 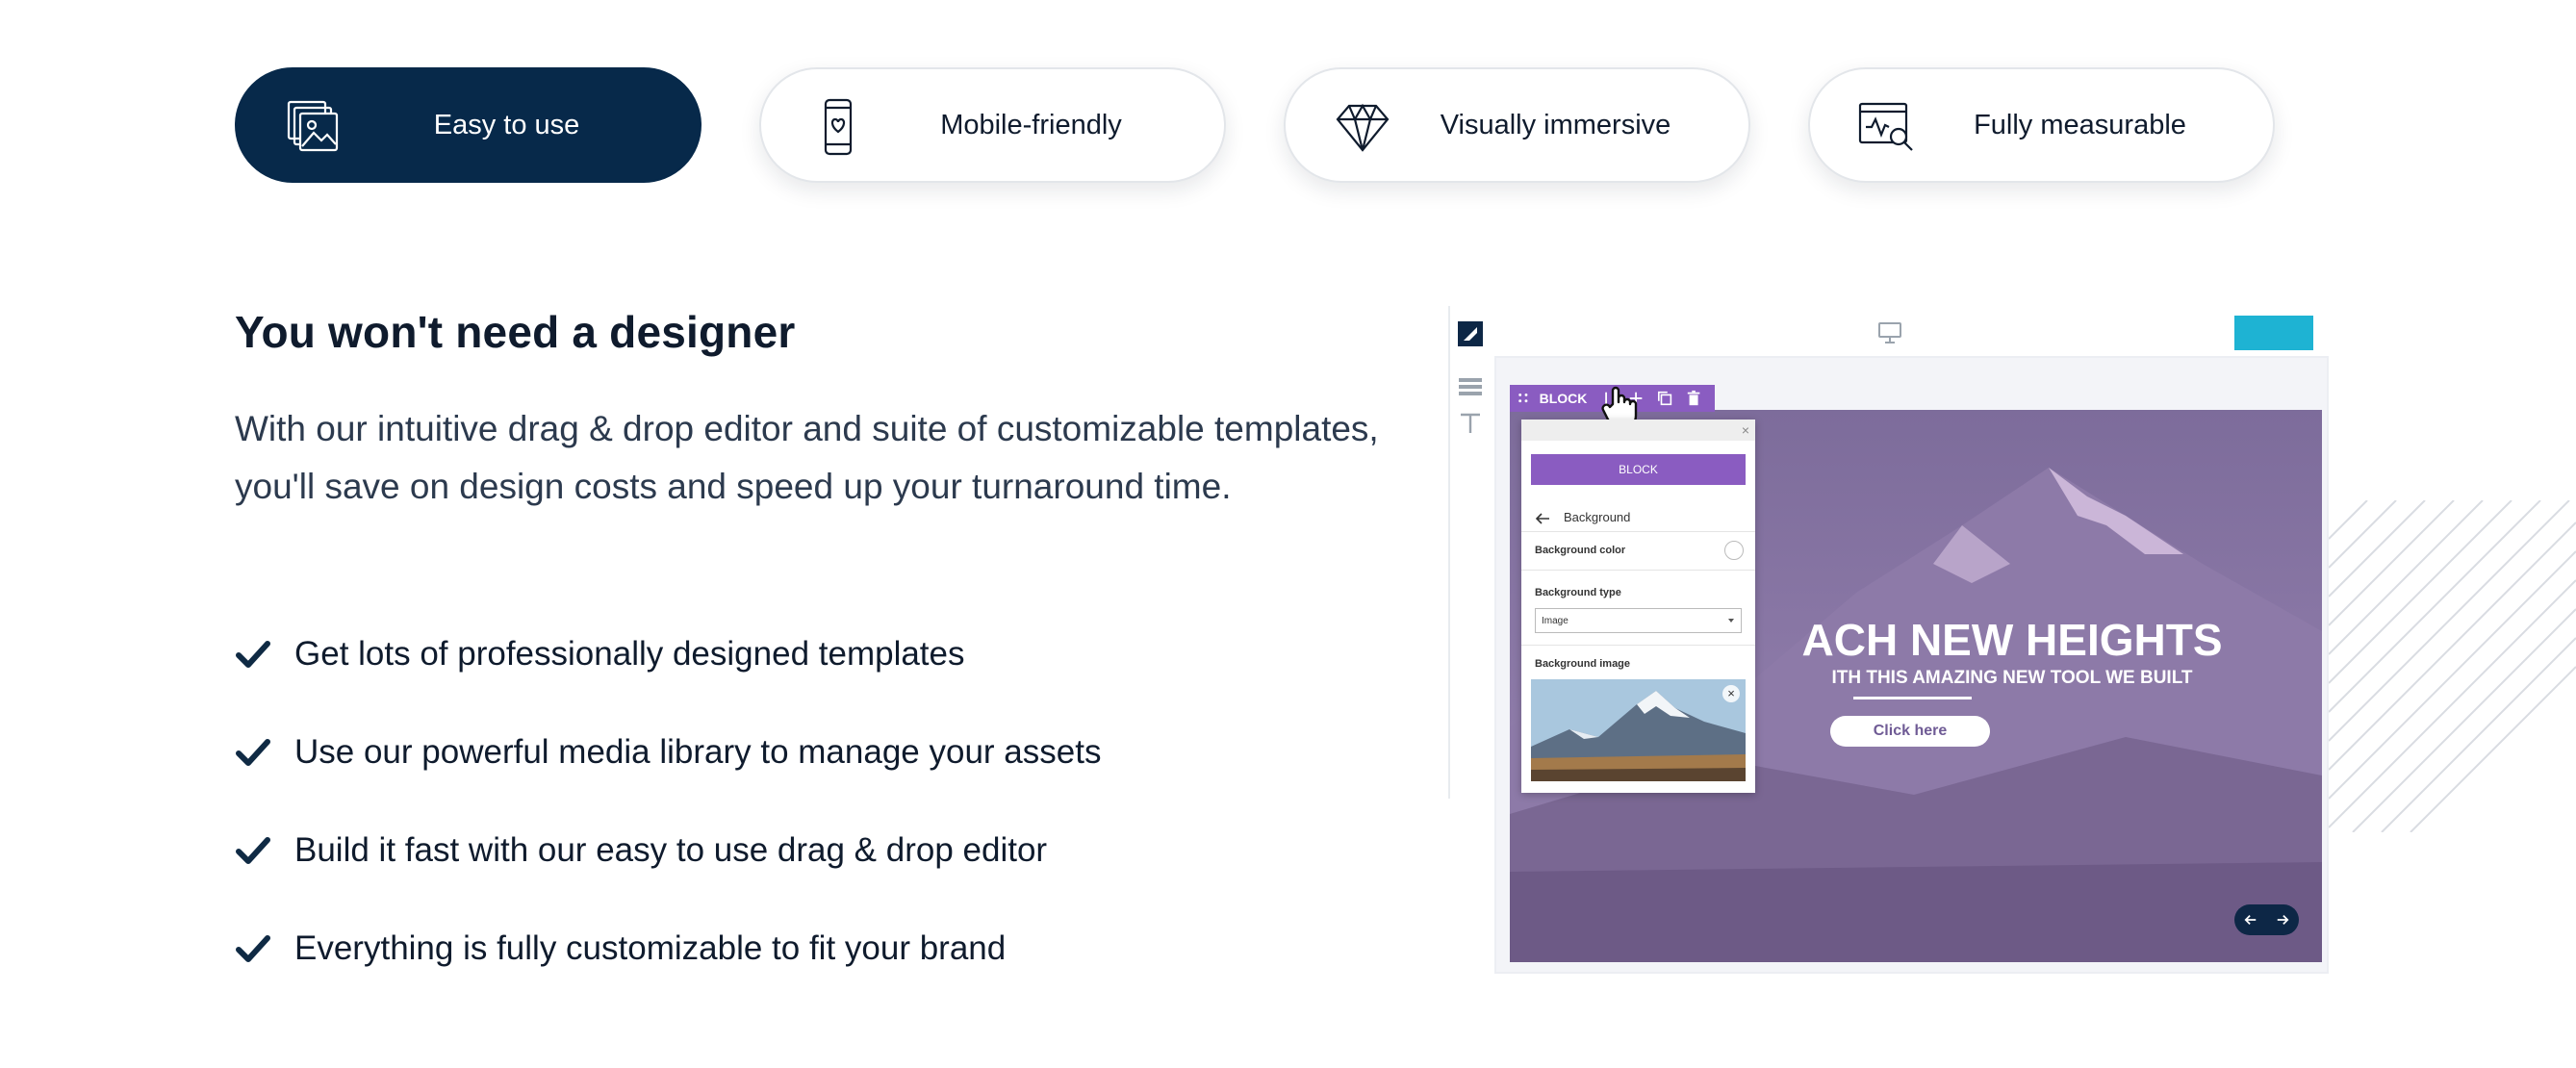 I want to click on bg-color-swatch, so click(x=1734, y=550).